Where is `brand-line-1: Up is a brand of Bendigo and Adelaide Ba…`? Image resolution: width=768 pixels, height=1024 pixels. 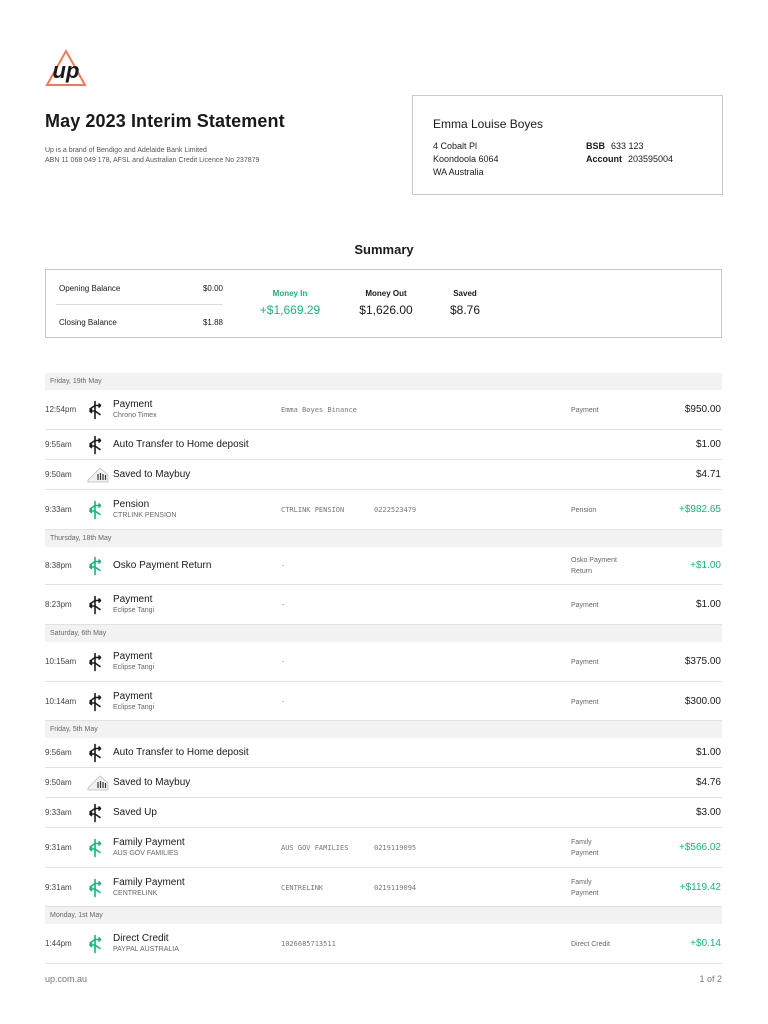 brand-line-1: Up is a brand of Bendigo and Adelaide Ba… is located at coordinates (126, 150).